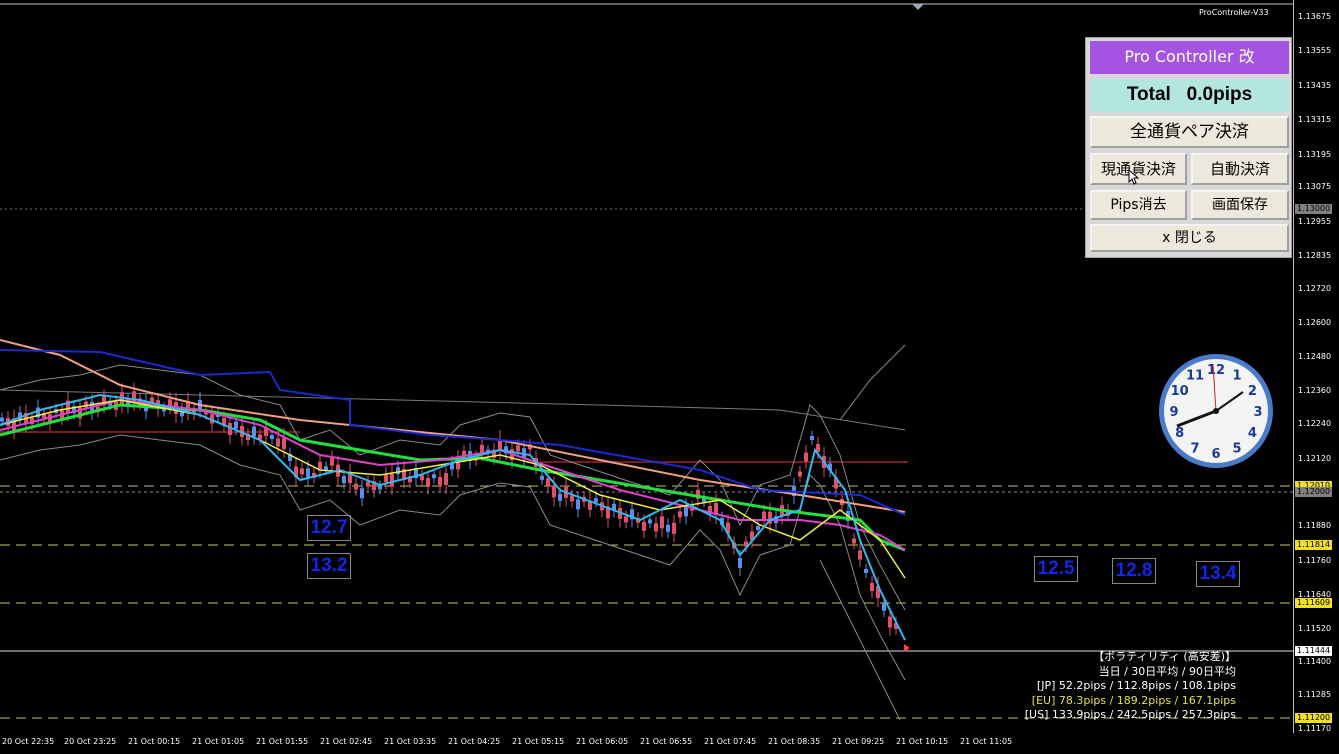  What do you see at coordinates (154, 741) in the screenshot?
I see `time-tick-label: 21 Oct 00:15` at bounding box center [154, 741].